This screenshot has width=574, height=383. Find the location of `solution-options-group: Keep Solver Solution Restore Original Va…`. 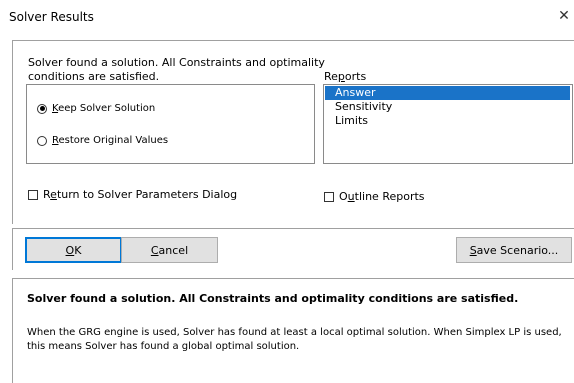

solution-options-group: Keep Solver Solution Restore Original Va… is located at coordinates (170, 124).